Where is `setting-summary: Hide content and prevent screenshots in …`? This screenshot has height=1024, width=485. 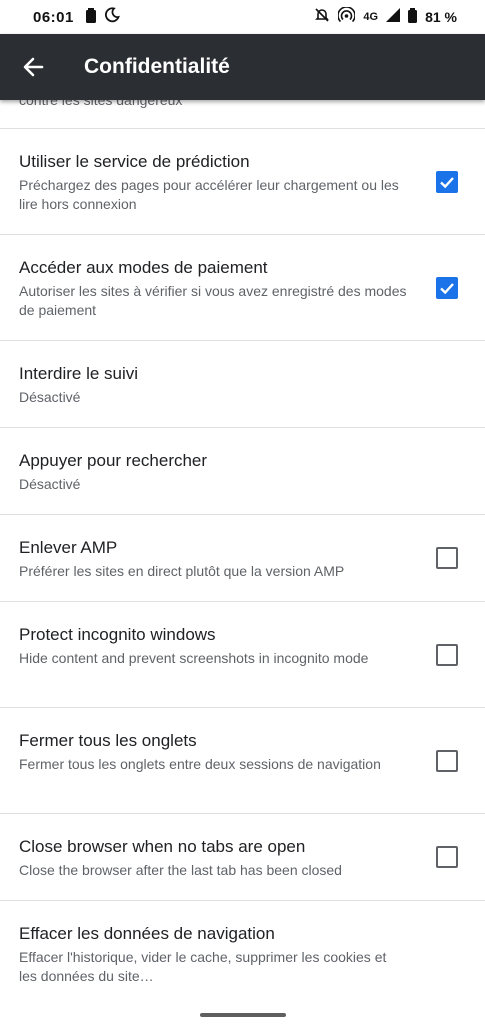 setting-summary: Hide content and prevent screenshots in … is located at coordinates (194, 658).